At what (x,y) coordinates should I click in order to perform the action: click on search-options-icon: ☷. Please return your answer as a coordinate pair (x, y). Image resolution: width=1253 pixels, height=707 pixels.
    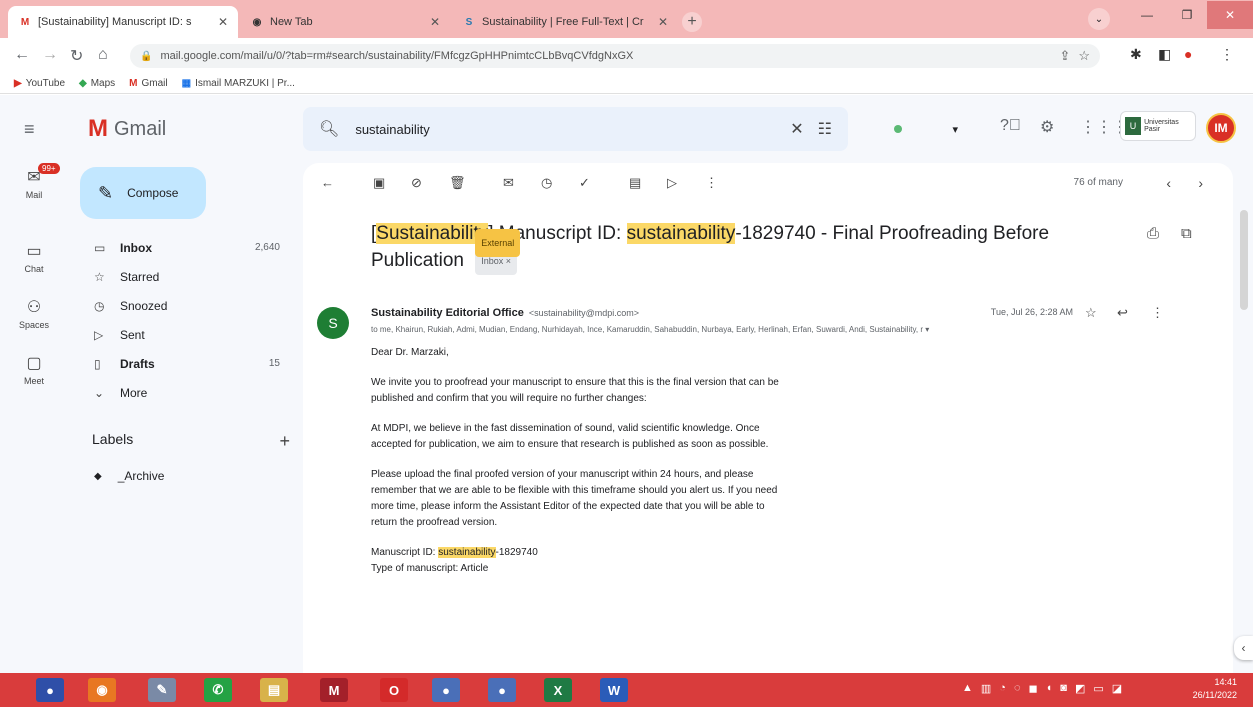
    Looking at the image, I should click on (825, 129).